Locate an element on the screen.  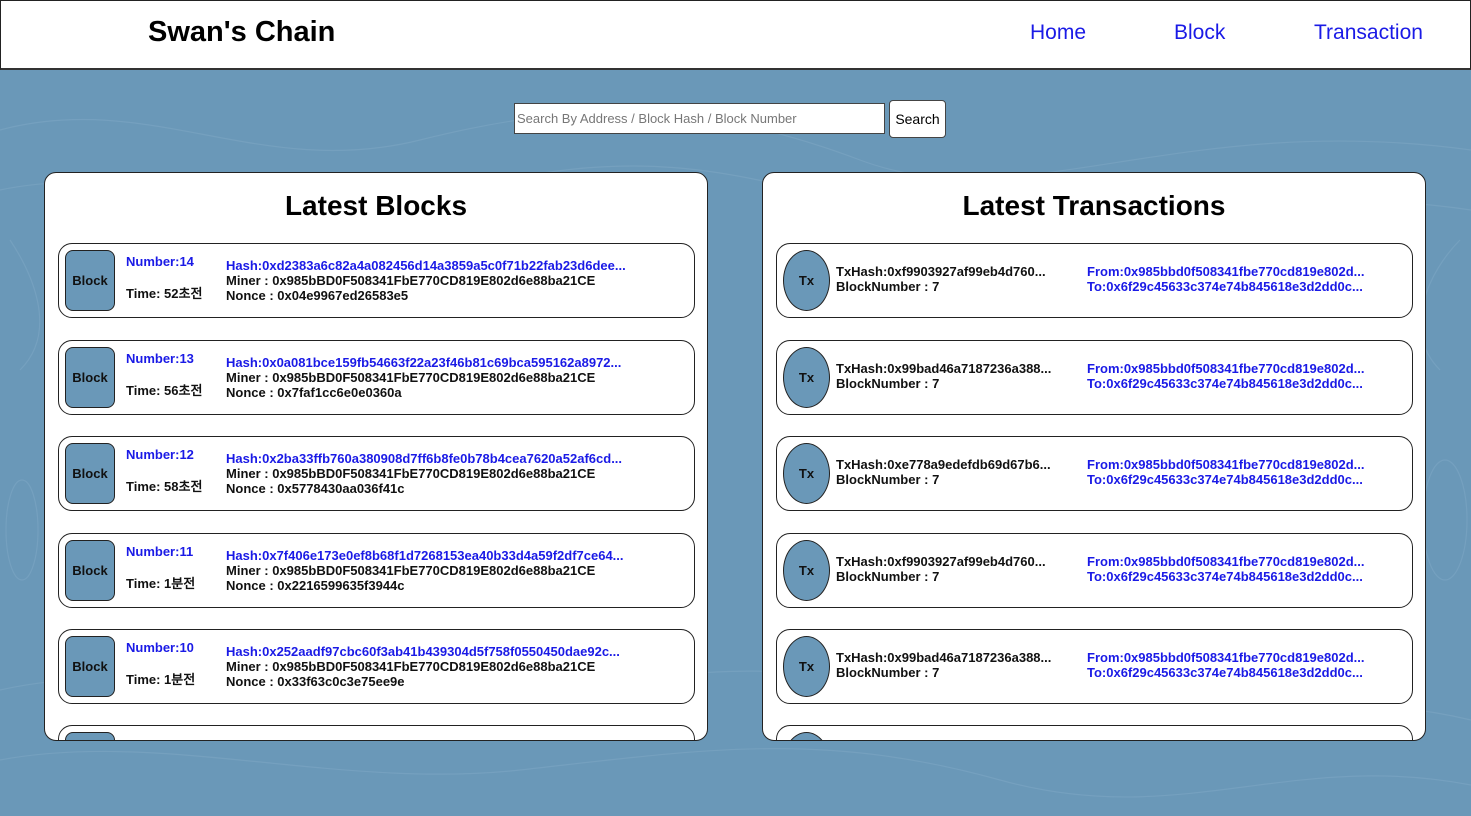
block-number-link: Number:11 is located at coordinates (159, 551).